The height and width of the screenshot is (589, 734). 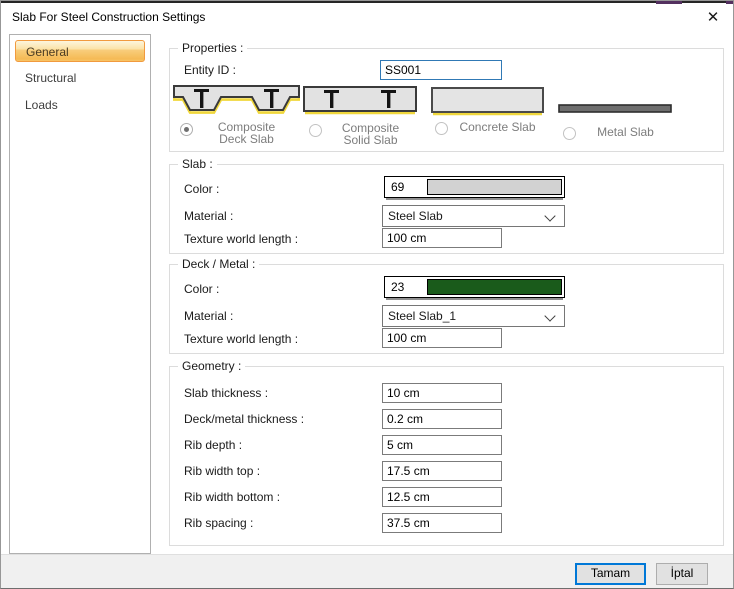 I want to click on slab-thickness-input, so click(x=442, y=393).